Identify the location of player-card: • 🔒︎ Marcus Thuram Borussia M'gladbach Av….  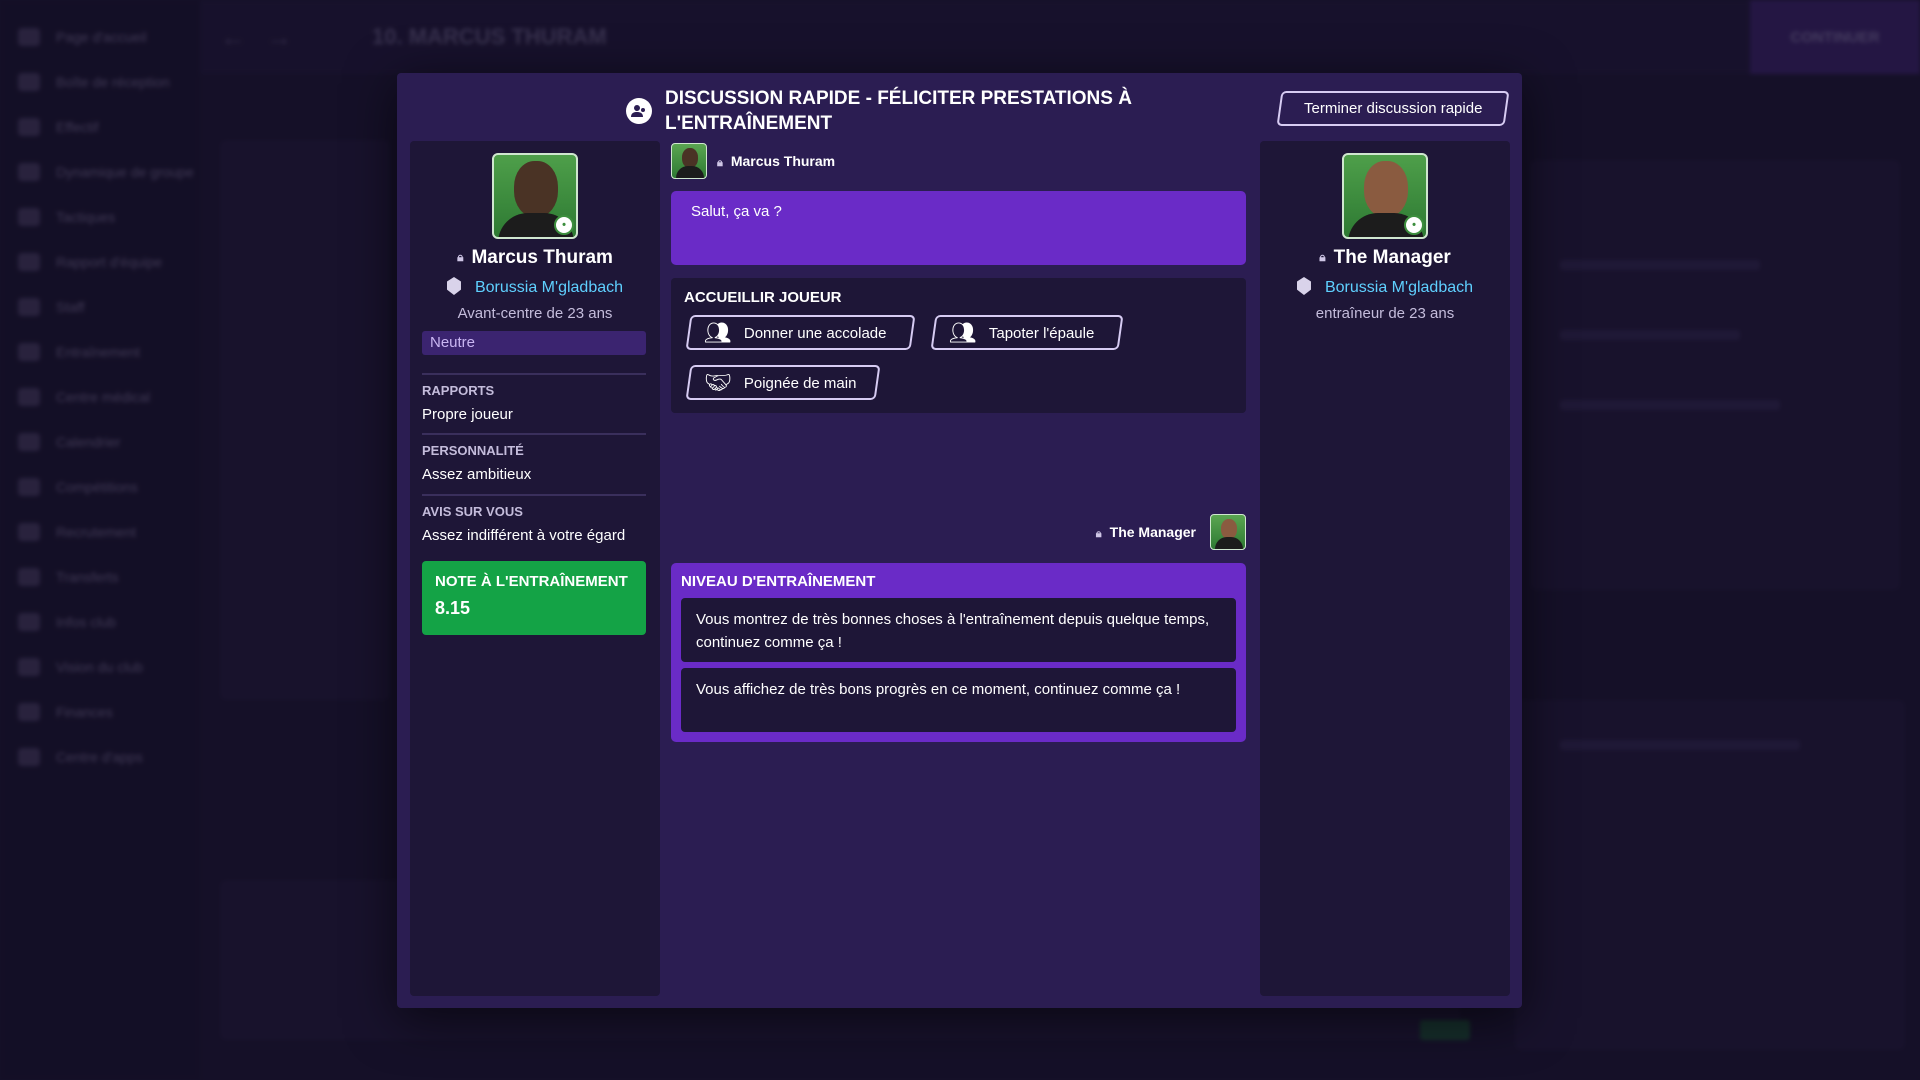
(535, 568).